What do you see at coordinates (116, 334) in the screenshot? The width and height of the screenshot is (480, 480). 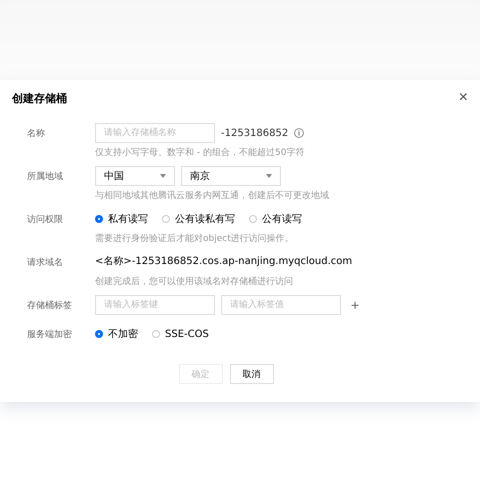 I see `radio-option: 不加密` at bounding box center [116, 334].